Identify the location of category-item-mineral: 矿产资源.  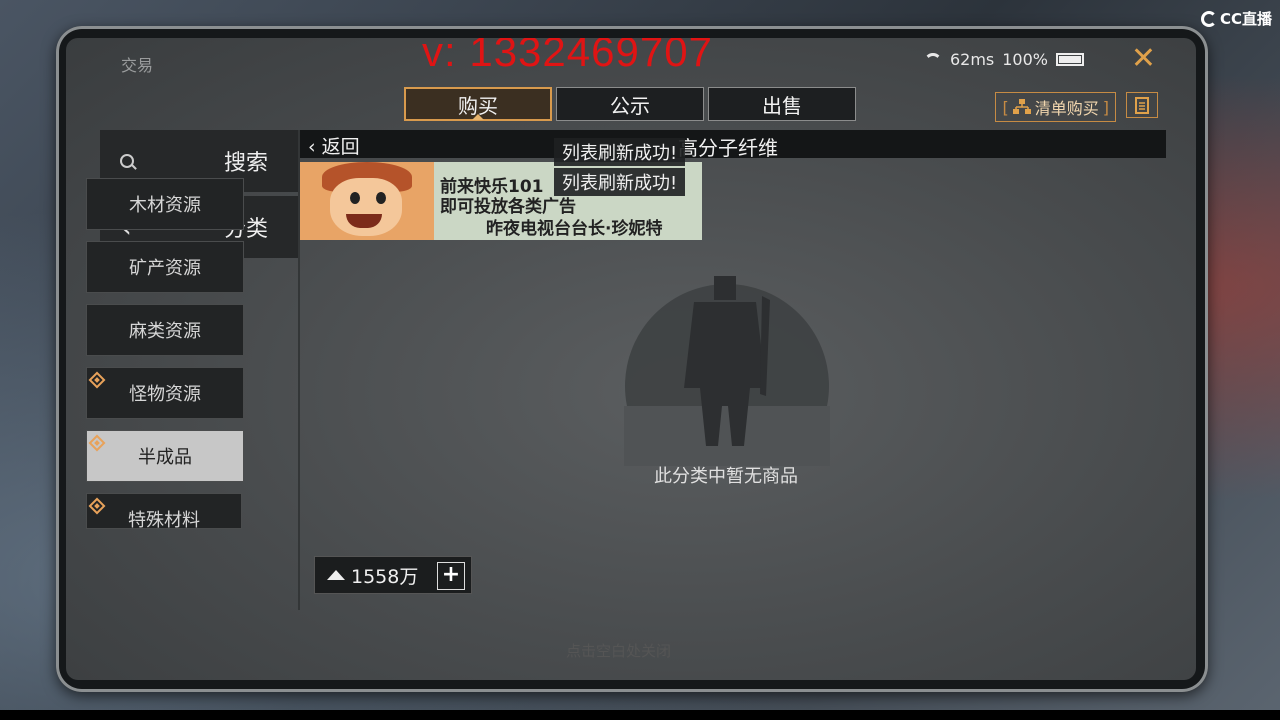
(165, 267).